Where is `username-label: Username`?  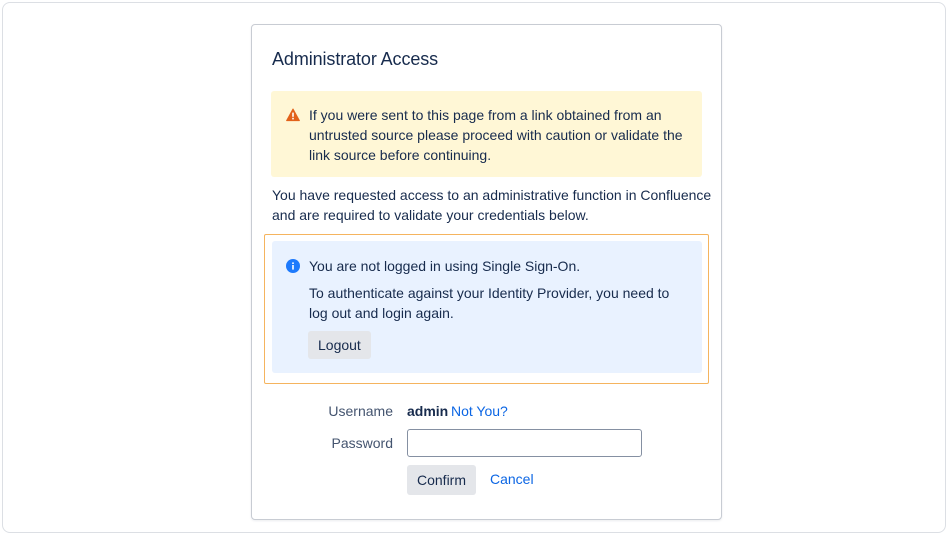
username-label: Username is located at coordinates (360, 411).